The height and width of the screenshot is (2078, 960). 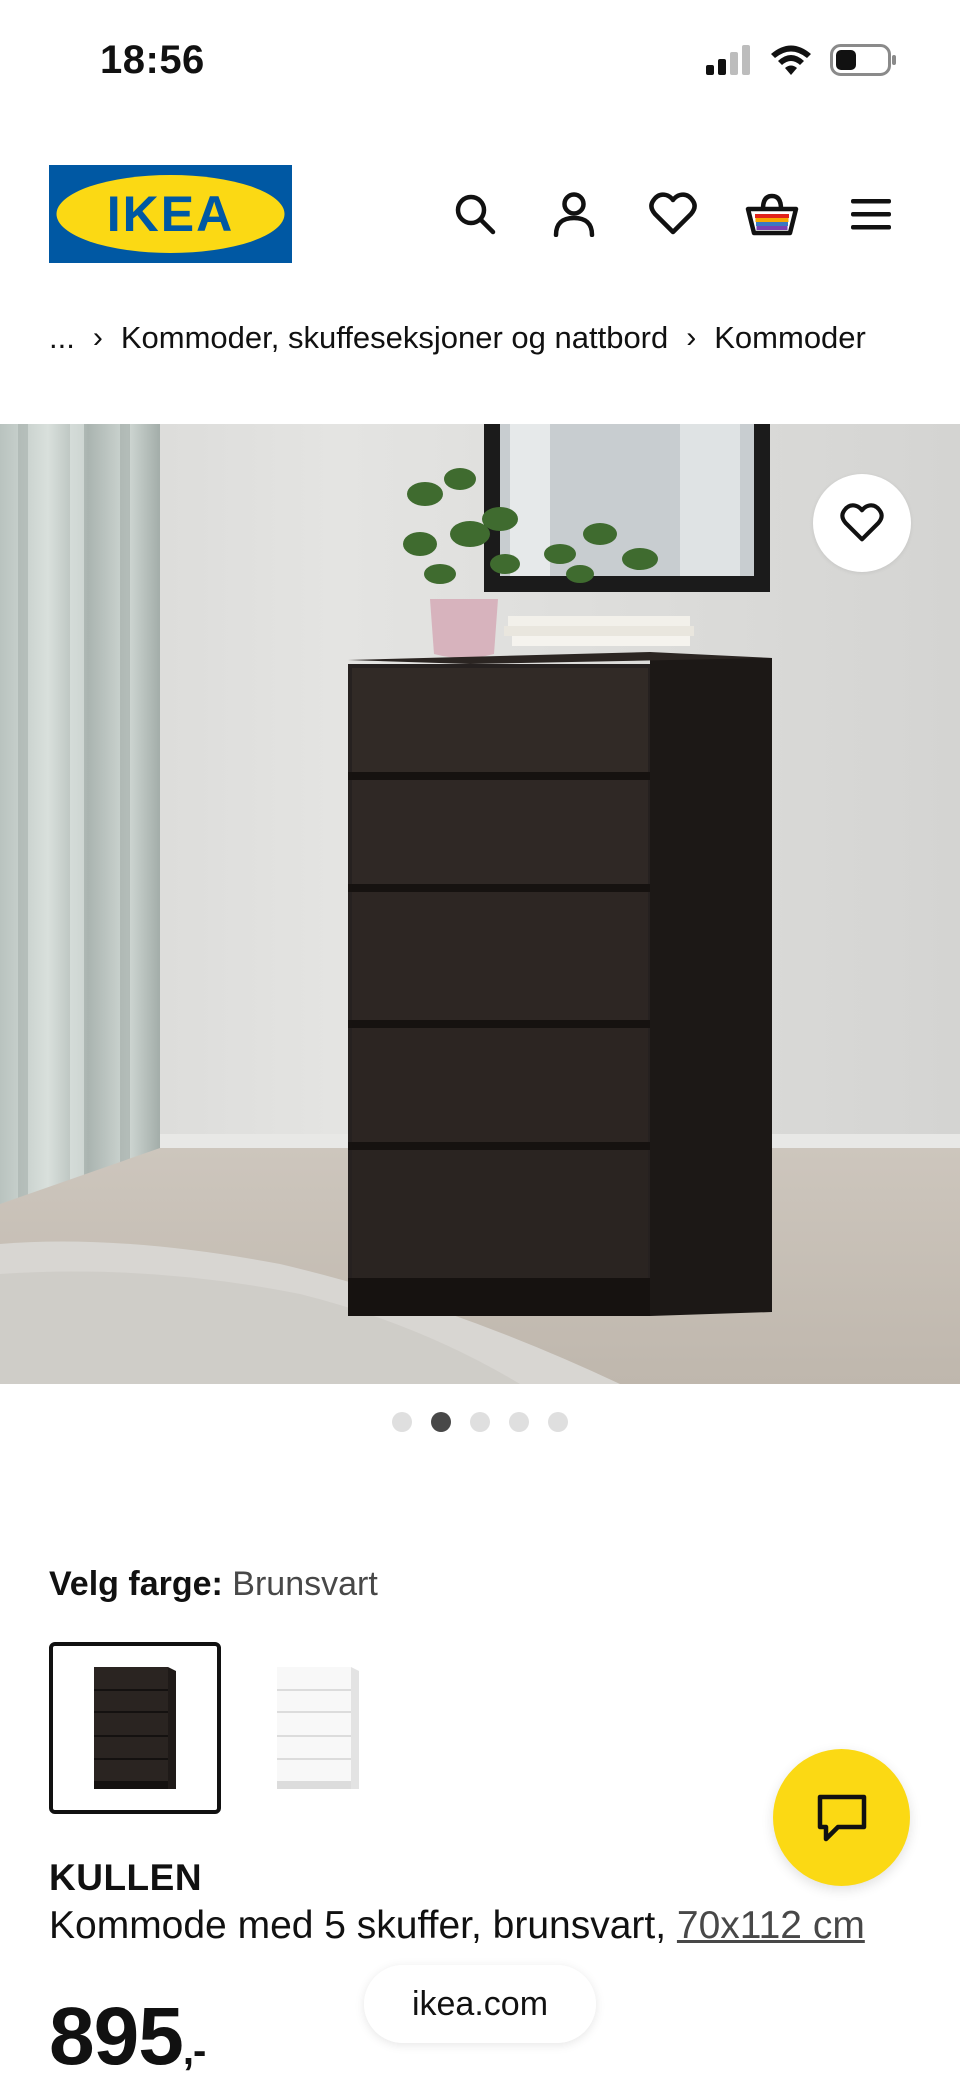 I want to click on add-to-favorites-button, so click(x=862, y=523).